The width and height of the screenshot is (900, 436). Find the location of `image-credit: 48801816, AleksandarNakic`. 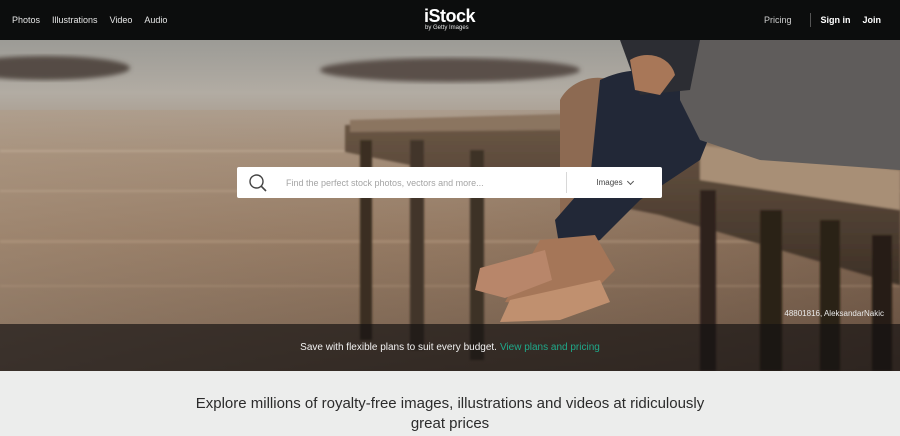

image-credit: 48801816, AleksandarNakic is located at coordinates (834, 313).